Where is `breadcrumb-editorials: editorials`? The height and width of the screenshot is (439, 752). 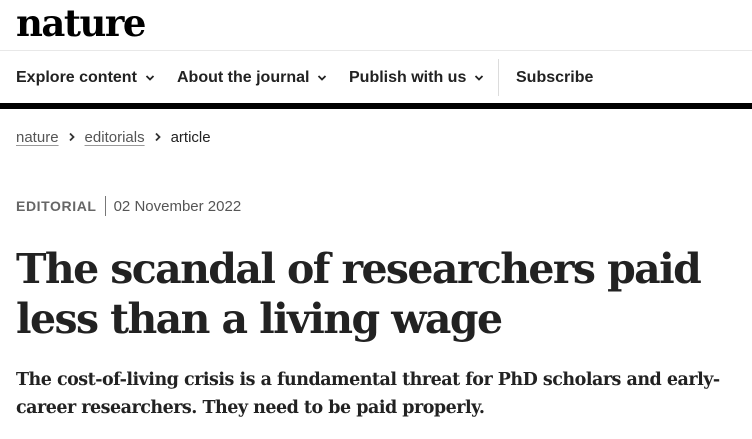
breadcrumb-editorials: editorials is located at coordinates (115, 137).